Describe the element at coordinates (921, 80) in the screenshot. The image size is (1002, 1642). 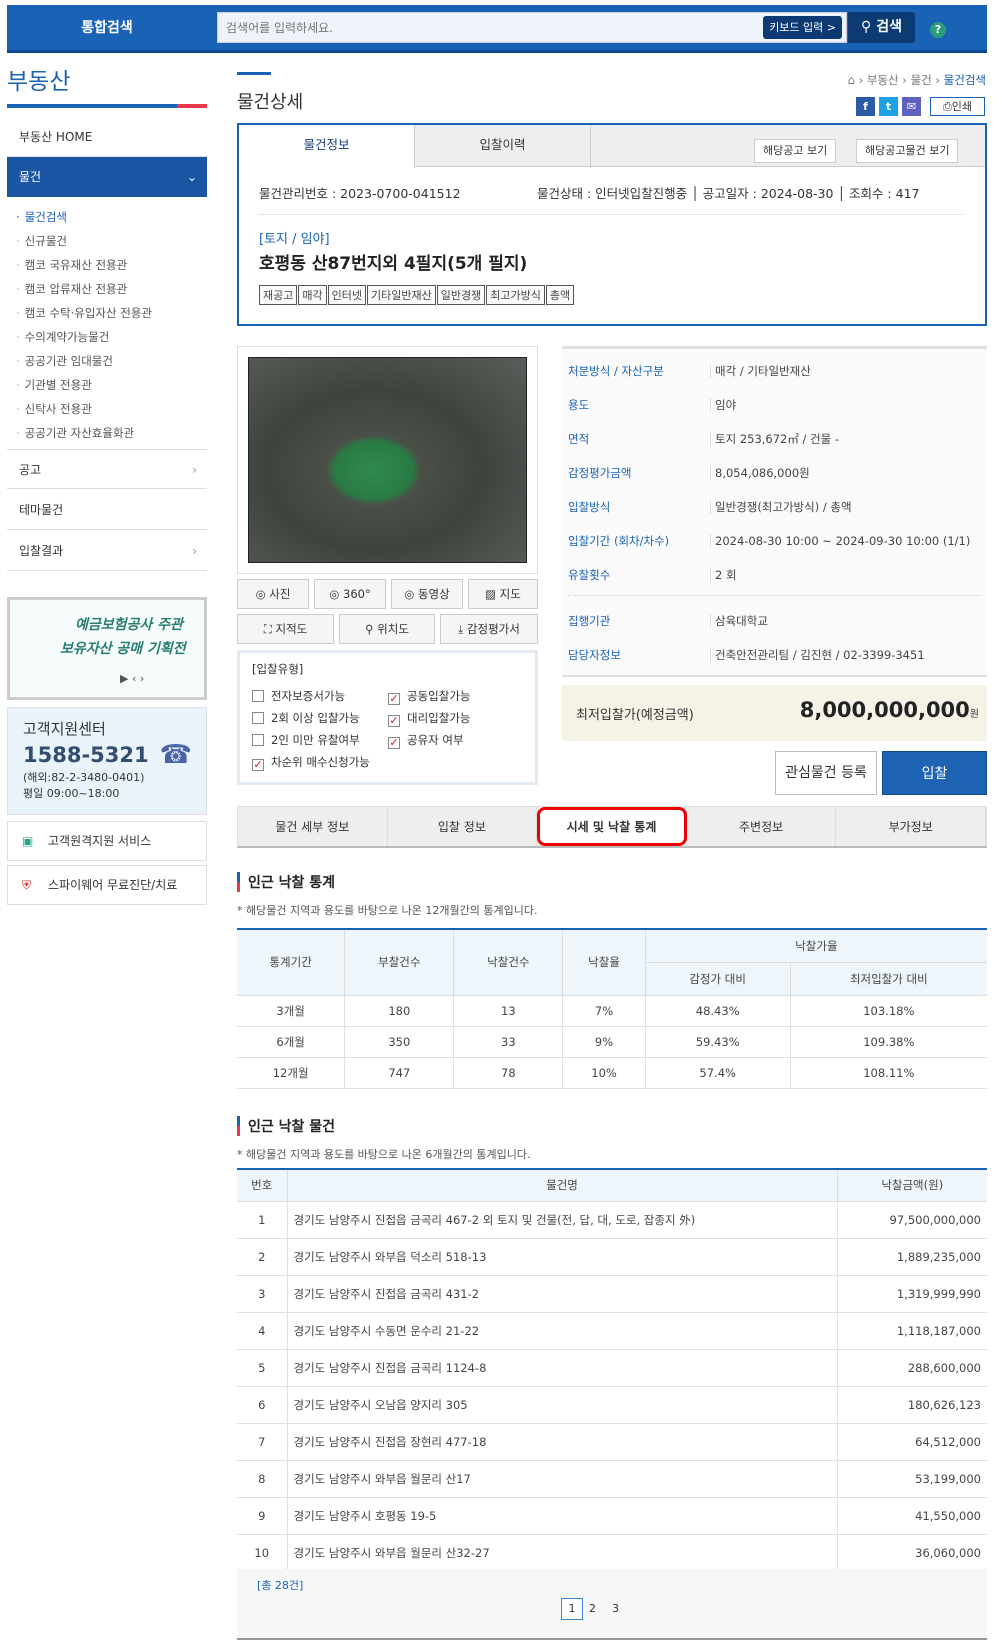
I see `breadcrumb-item: 물건` at that location.